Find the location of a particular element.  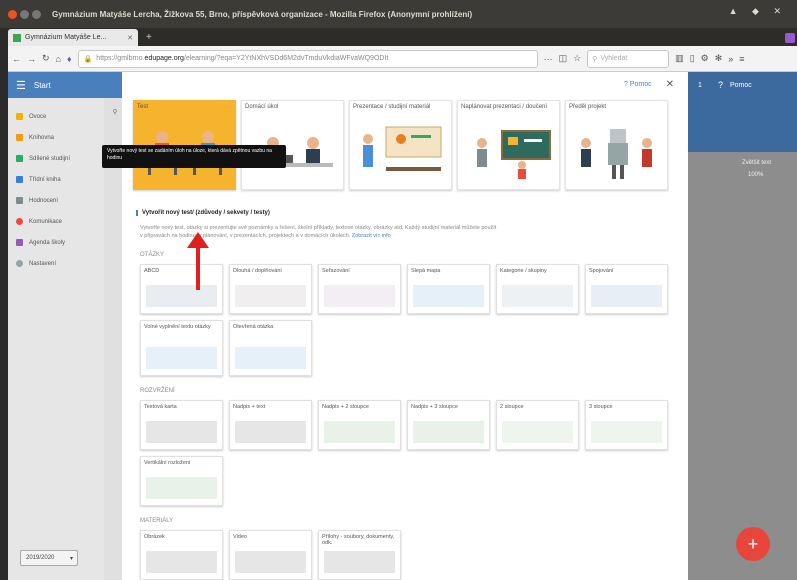

sidebar-toggle-icon: ▯ is located at coordinates (692, 58).